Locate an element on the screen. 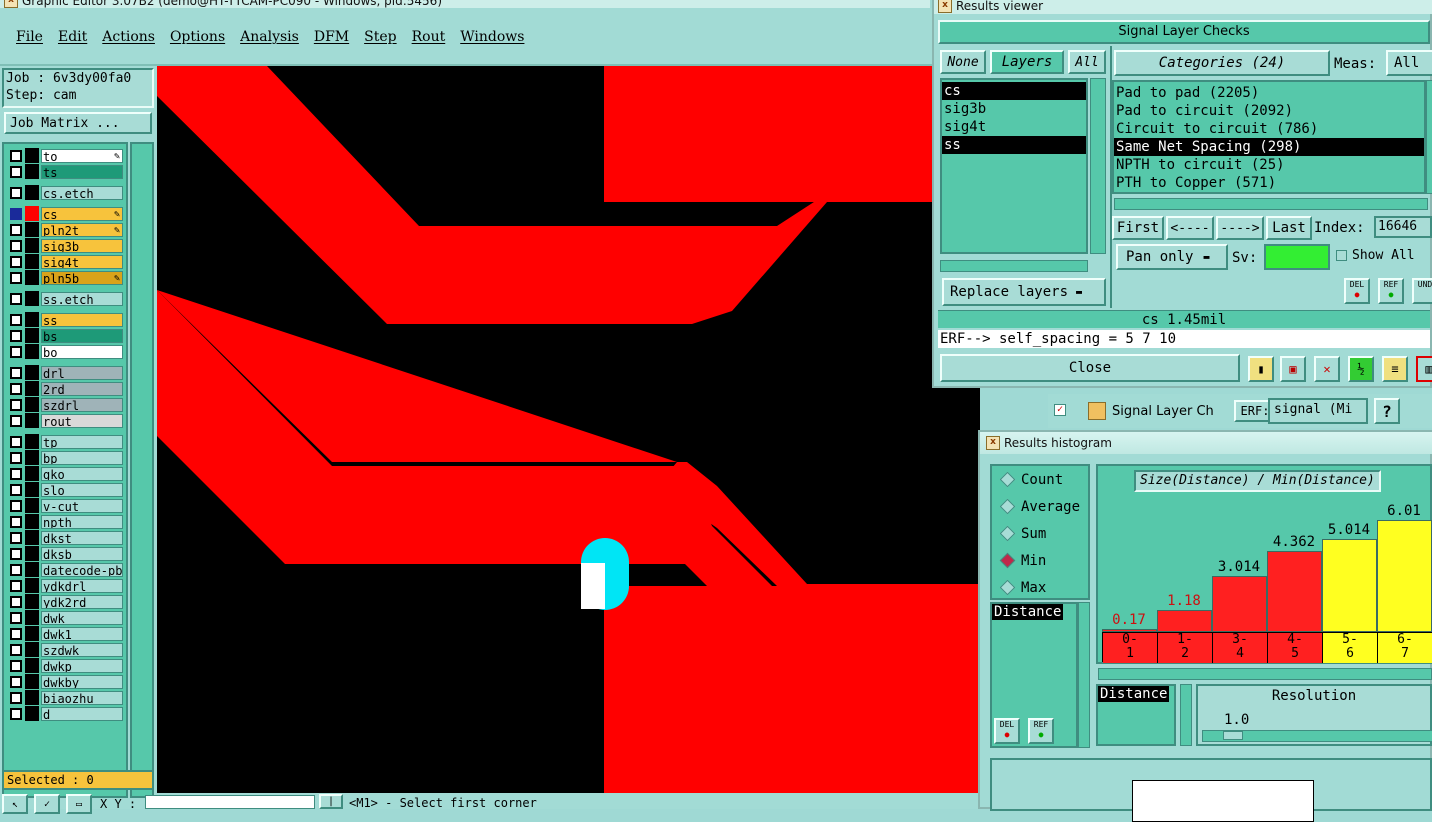 Image resolution: width=1432 pixels, height=822 pixels. layer-row: ts is located at coordinates (66, 171).